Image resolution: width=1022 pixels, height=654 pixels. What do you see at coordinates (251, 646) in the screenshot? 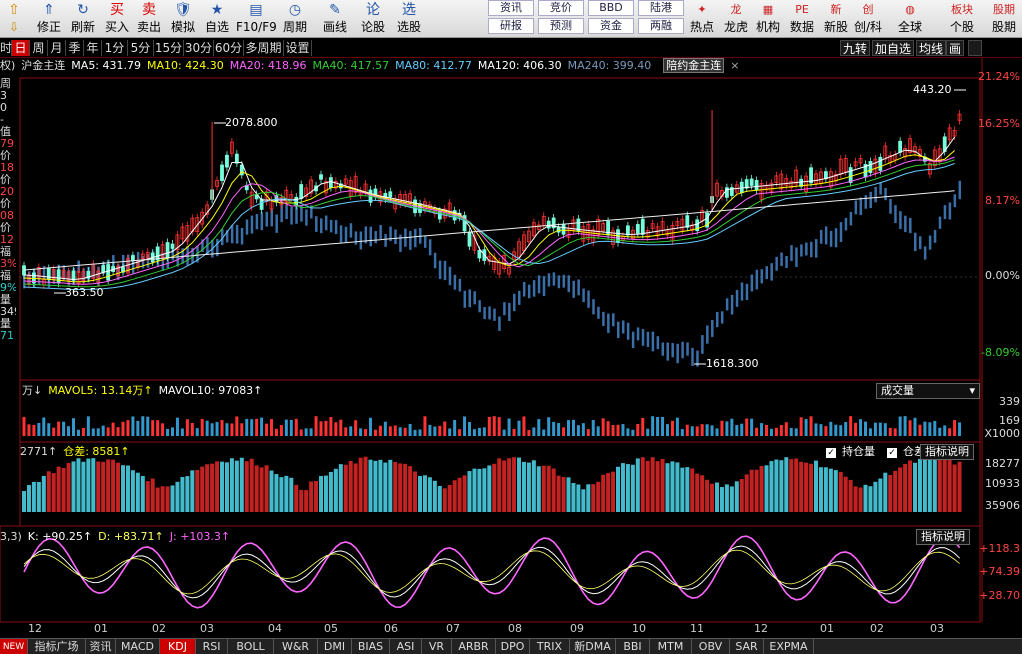
I see `indicator-tab-6: BOLL` at bounding box center [251, 646].